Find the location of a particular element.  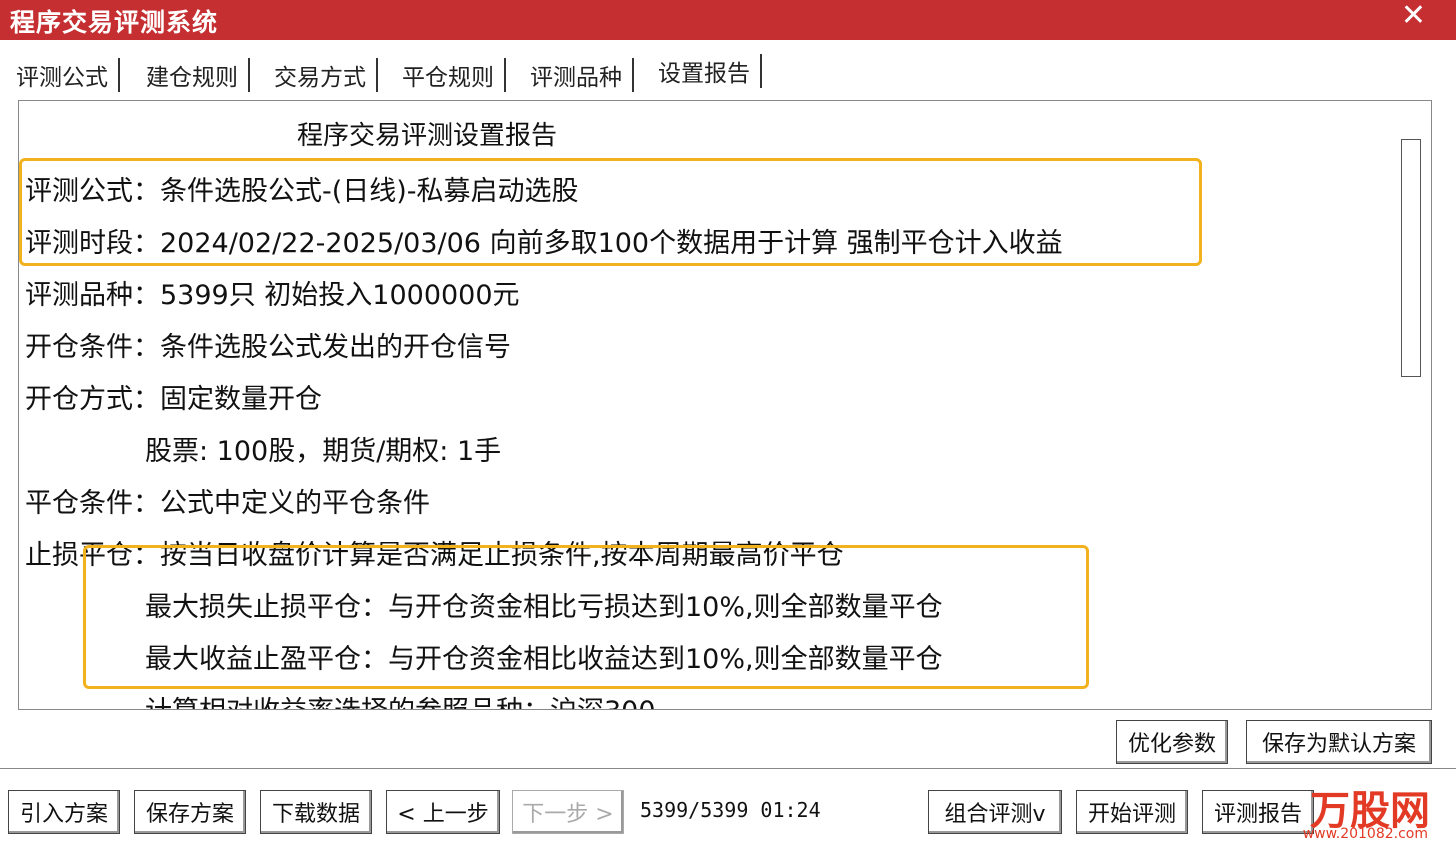

save-as-default-button: 保存为默认方案 is located at coordinates (1339, 742).